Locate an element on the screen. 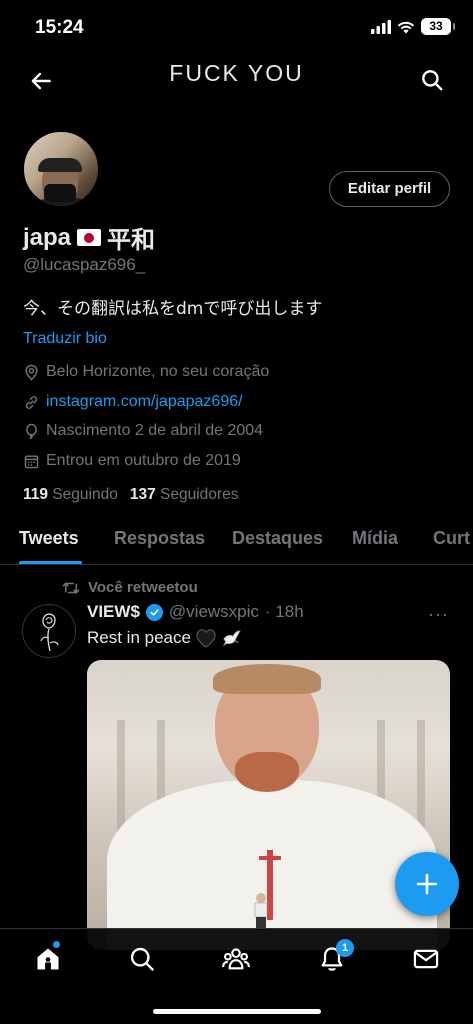  page-title: FUCK YOU is located at coordinates (236, 73).